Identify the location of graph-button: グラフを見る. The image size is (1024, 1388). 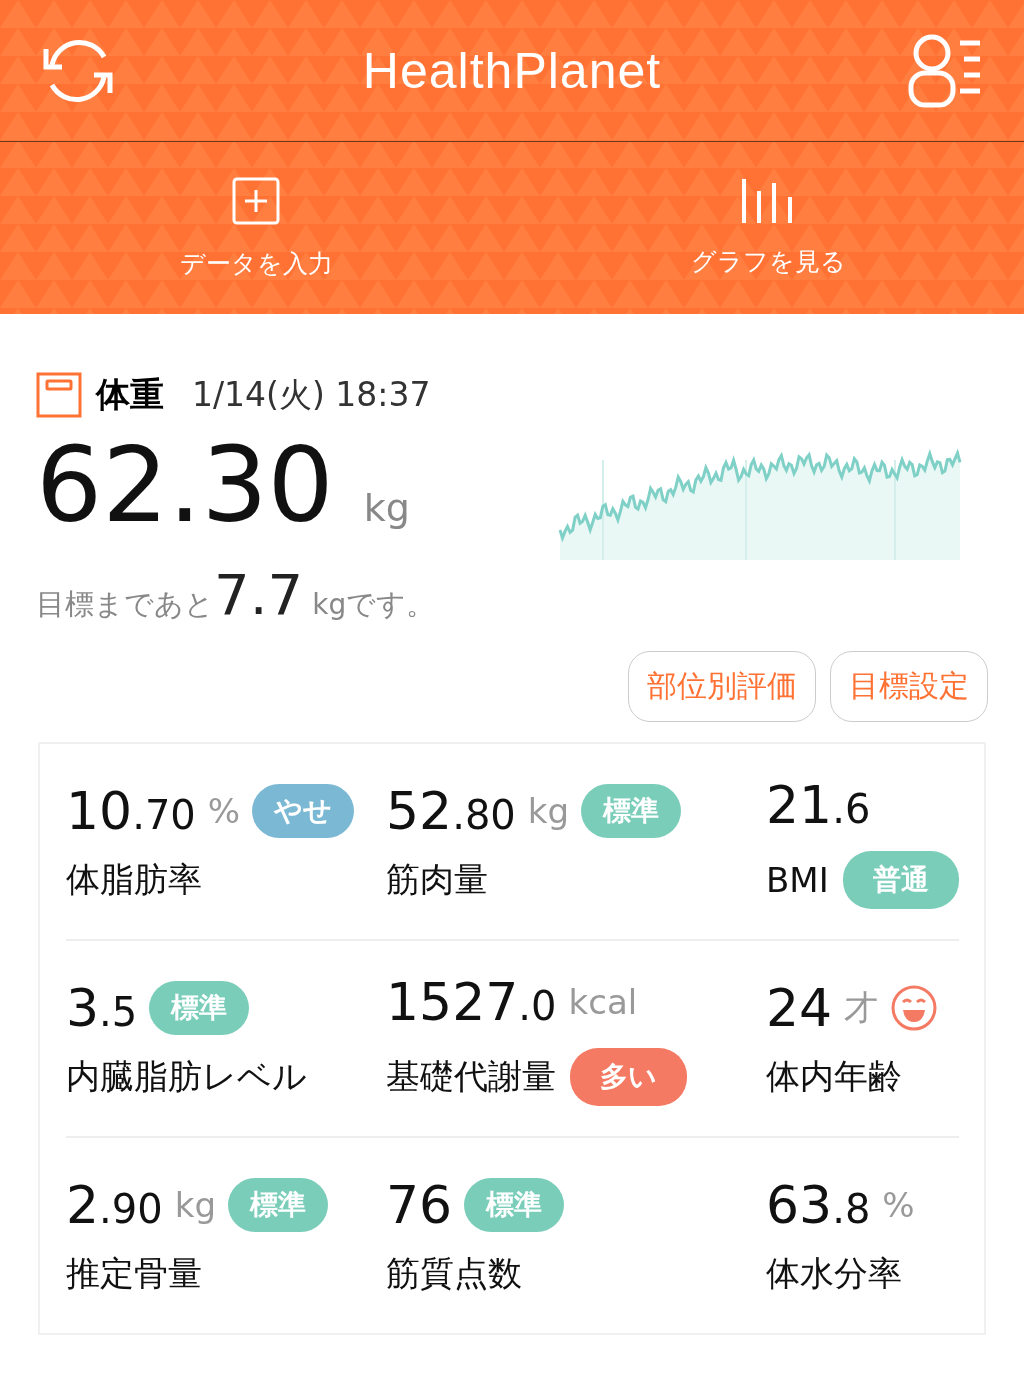
(768, 228).